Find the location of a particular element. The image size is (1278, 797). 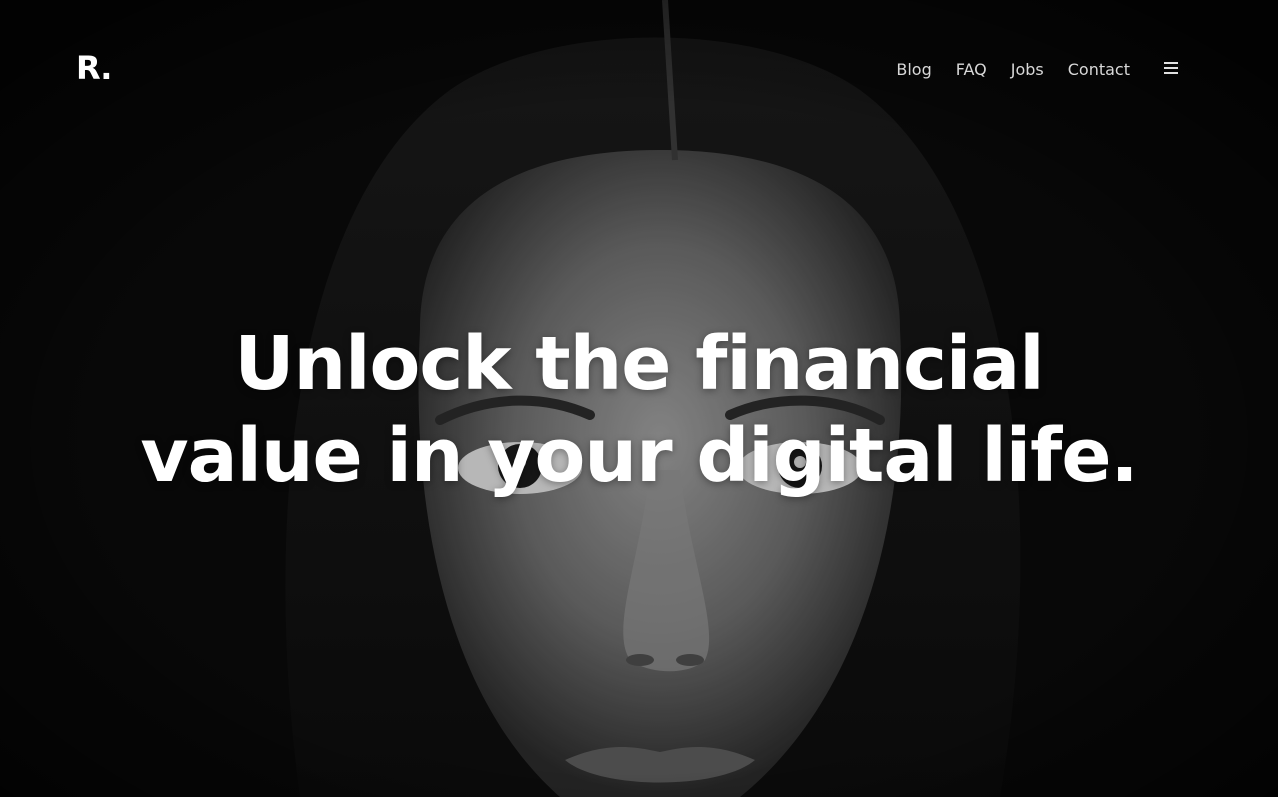

brand-logo: R. is located at coordinates (94, 68).